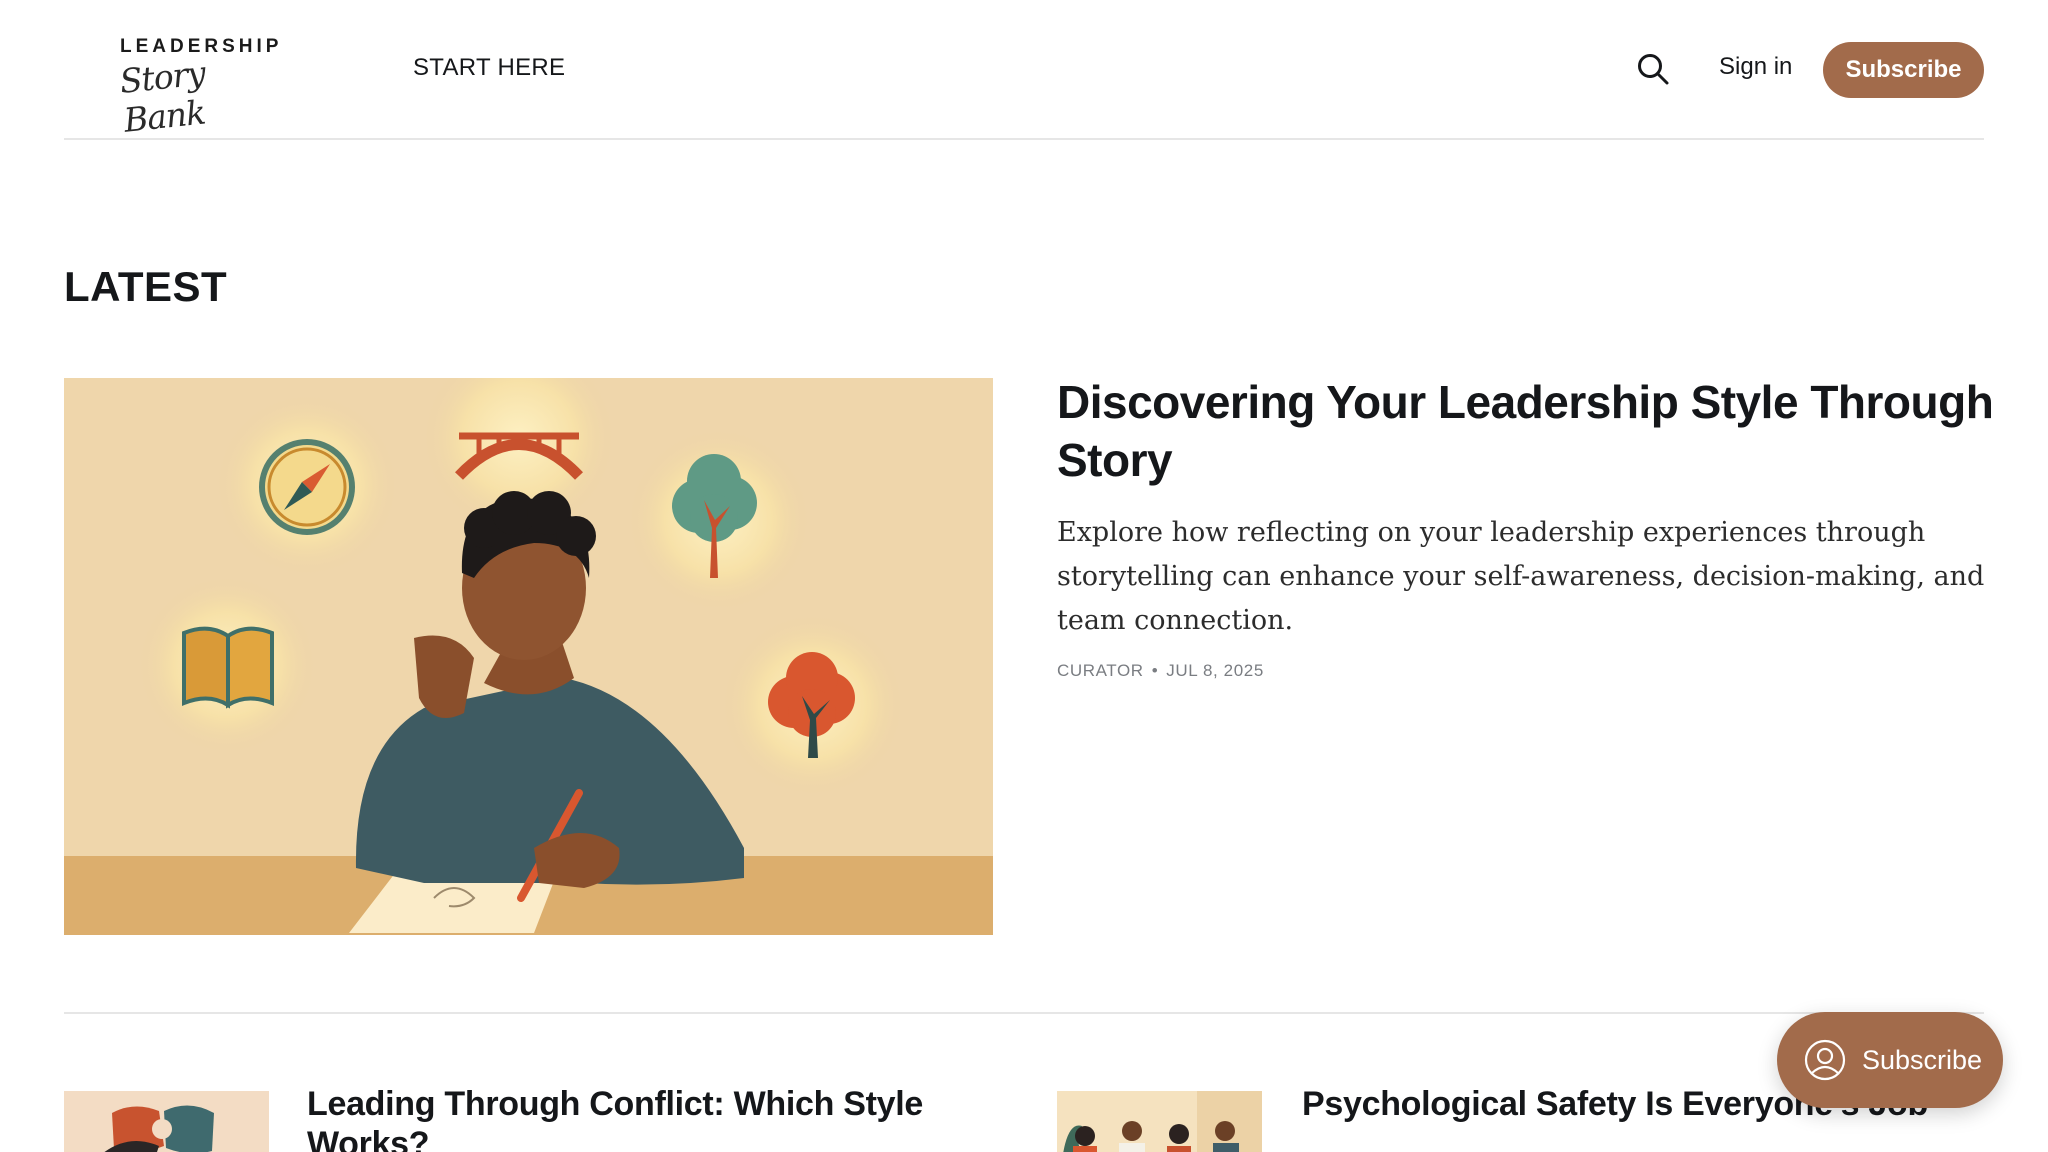 The image size is (2048, 1152). What do you see at coordinates (1215, 670) in the screenshot?
I see `publish-date: JUL 8, 2025` at bounding box center [1215, 670].